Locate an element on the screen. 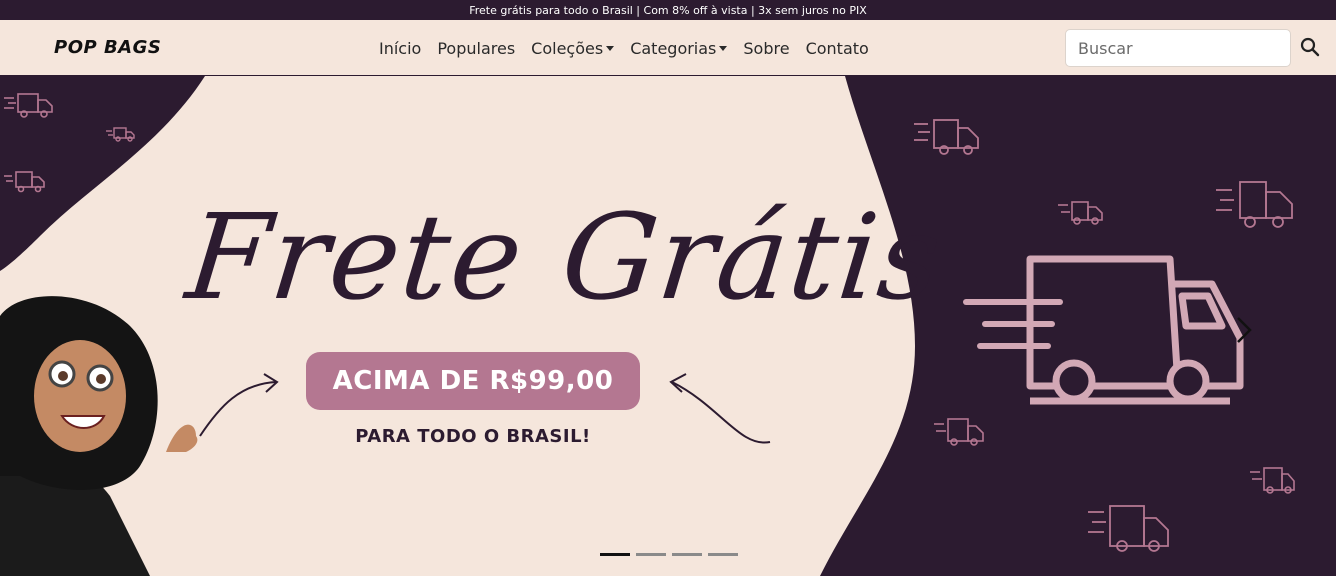 The height and width of the screenshot is (576, 1336). nav-link-label: Contato is located at coordinates (837, 48).